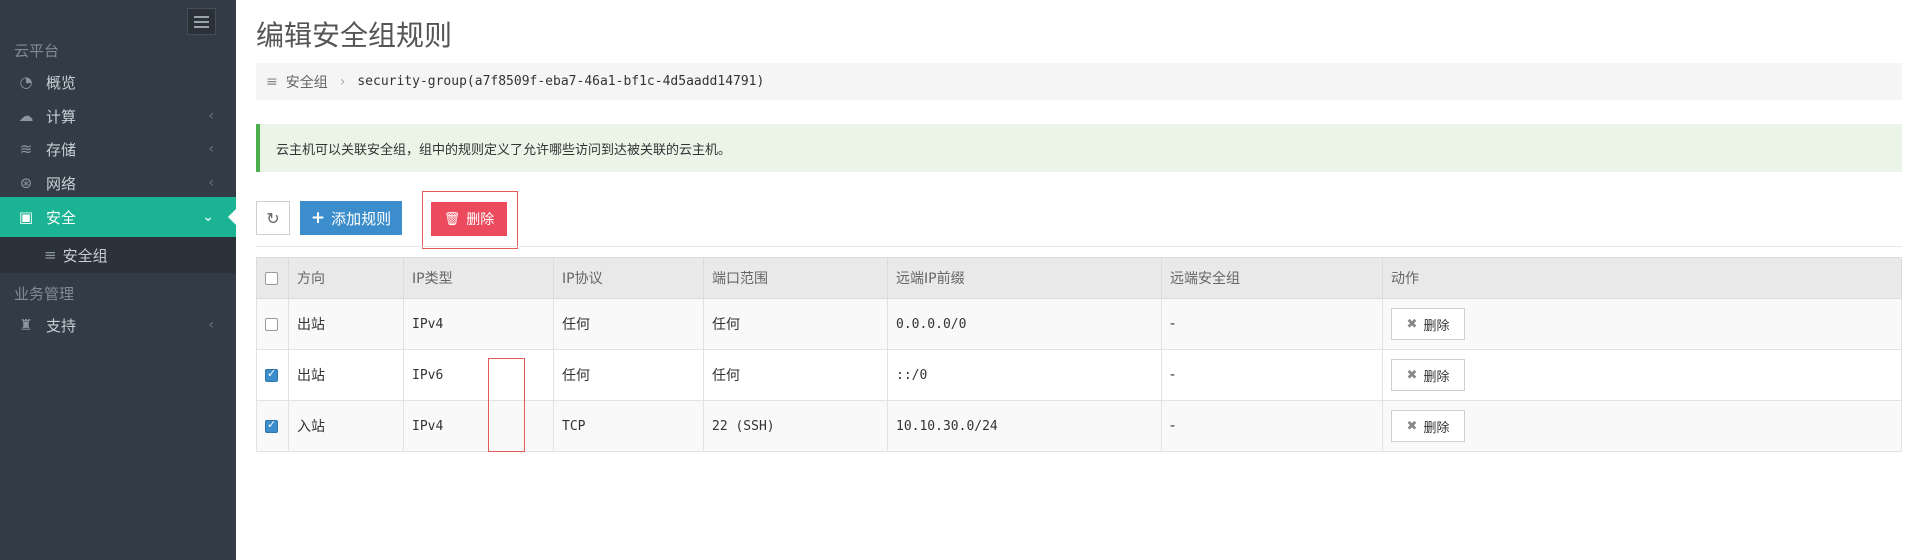 The height and width of the screenshot is (560, 1910). Describe the element at coordinates (346, 426) in the screenshot. I see `cell-direction: 入站` at that location.